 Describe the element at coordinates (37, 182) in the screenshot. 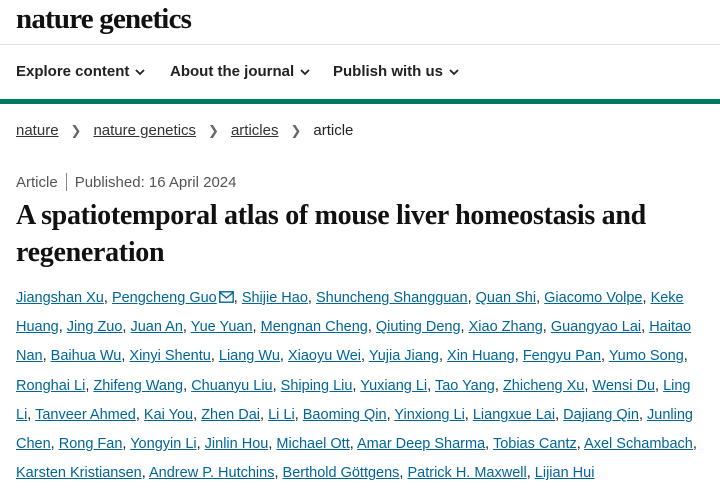

I see `article-type: Article` at that location.